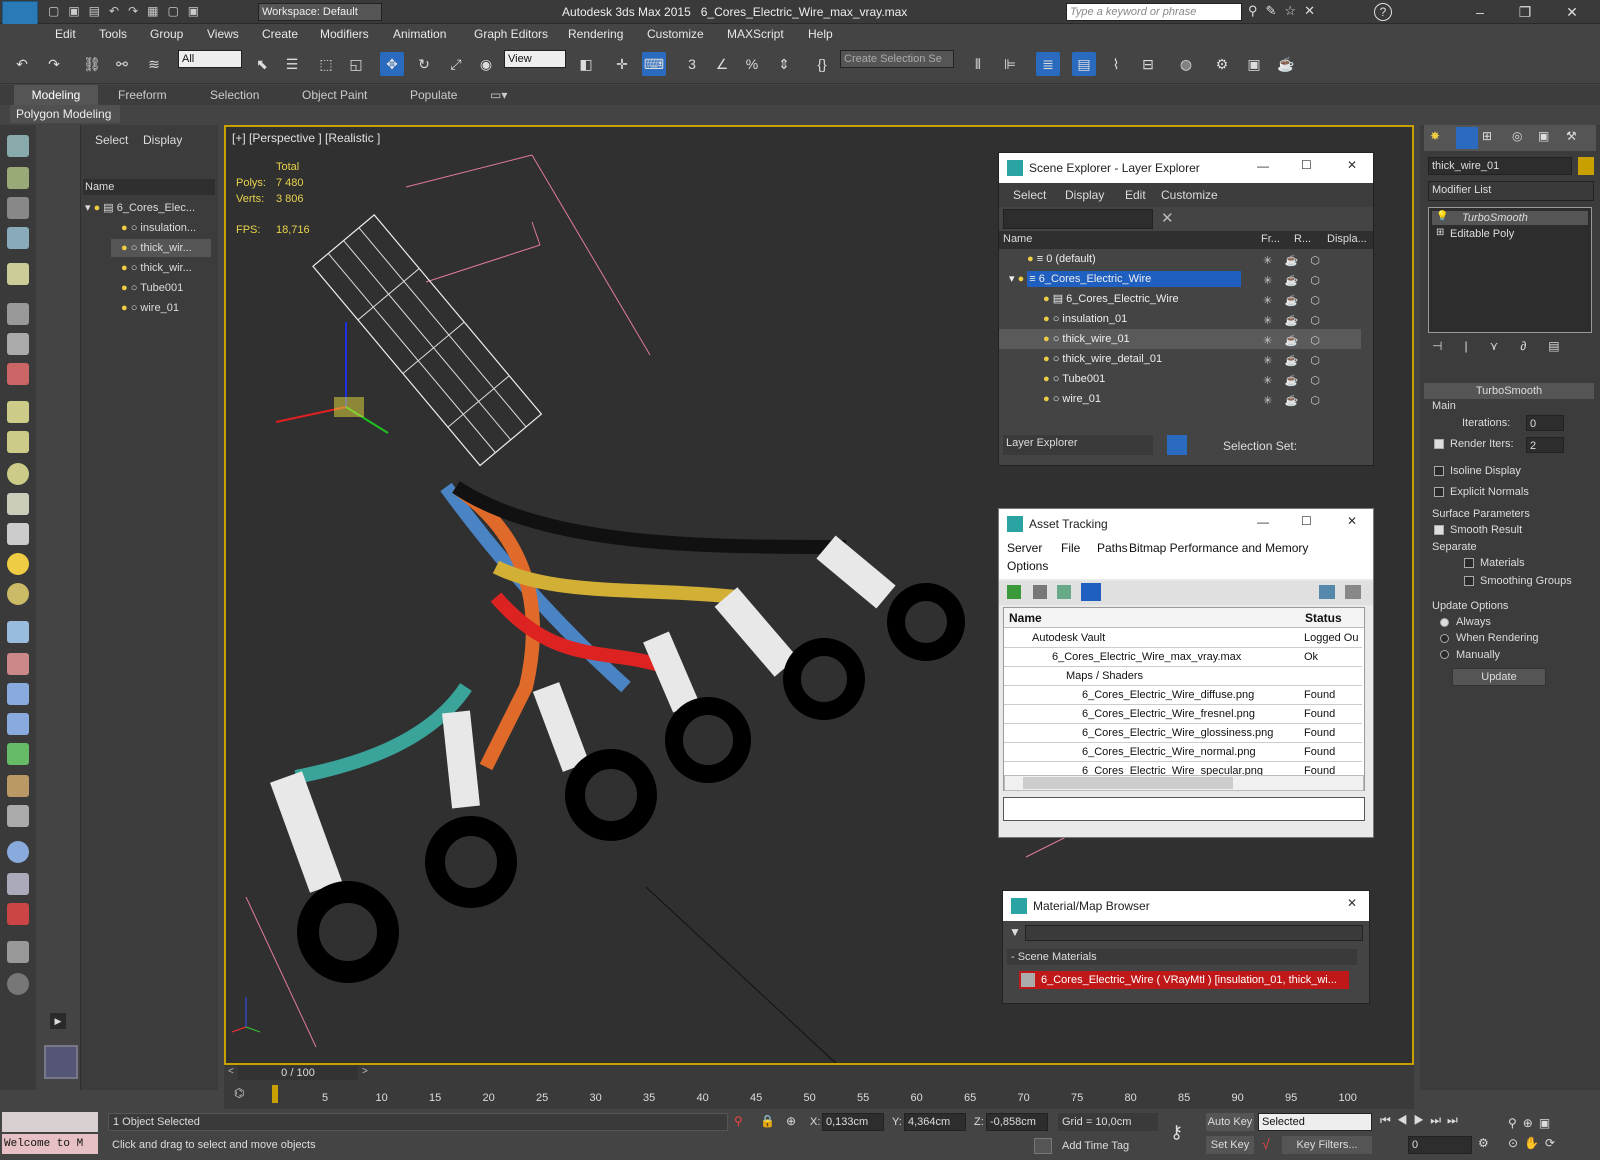 This screenshot has height=1160, width=1600. What do you see at coordinates (1184, 809) in the screenshot?
I see `at-path-field` at bounding box center [1184, 809].